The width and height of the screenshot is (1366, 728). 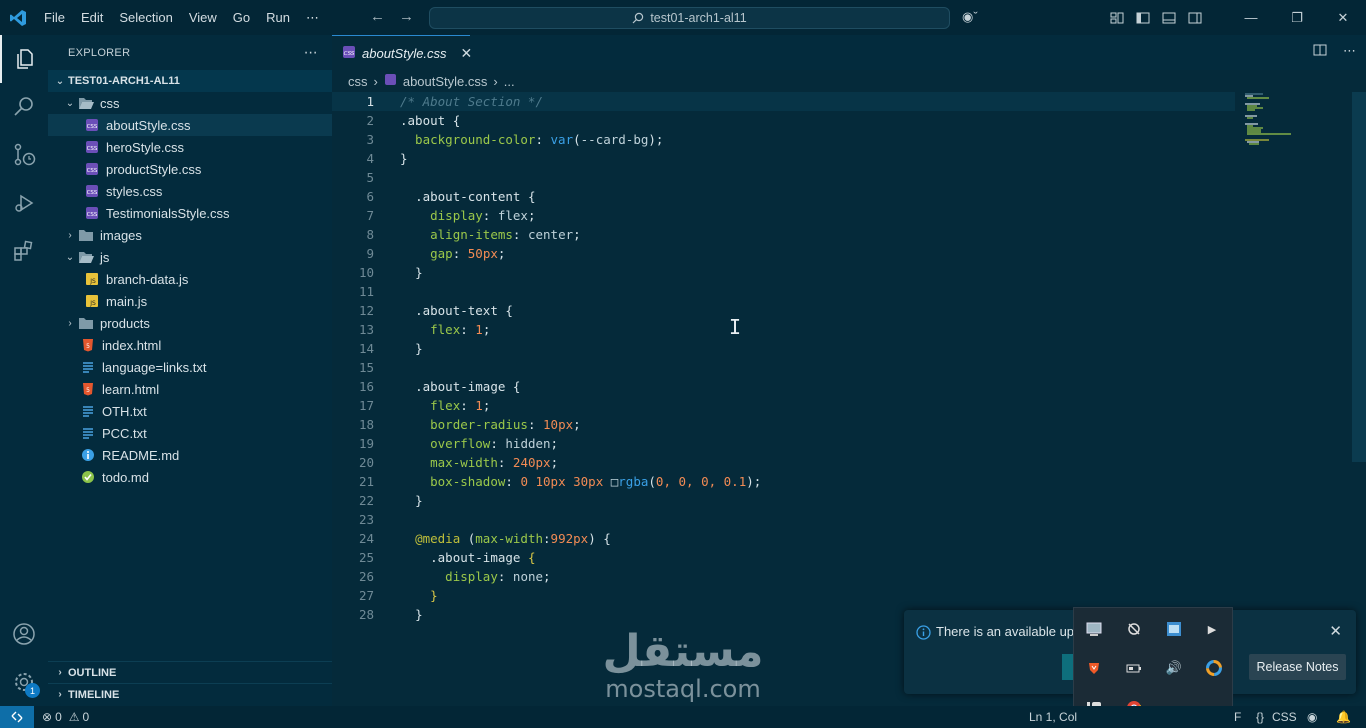 What do you see at coordinates (783, 462) in the screenshot?
I see `code-line: 20 max-width: 240px;` at bounding box center [783, 462].